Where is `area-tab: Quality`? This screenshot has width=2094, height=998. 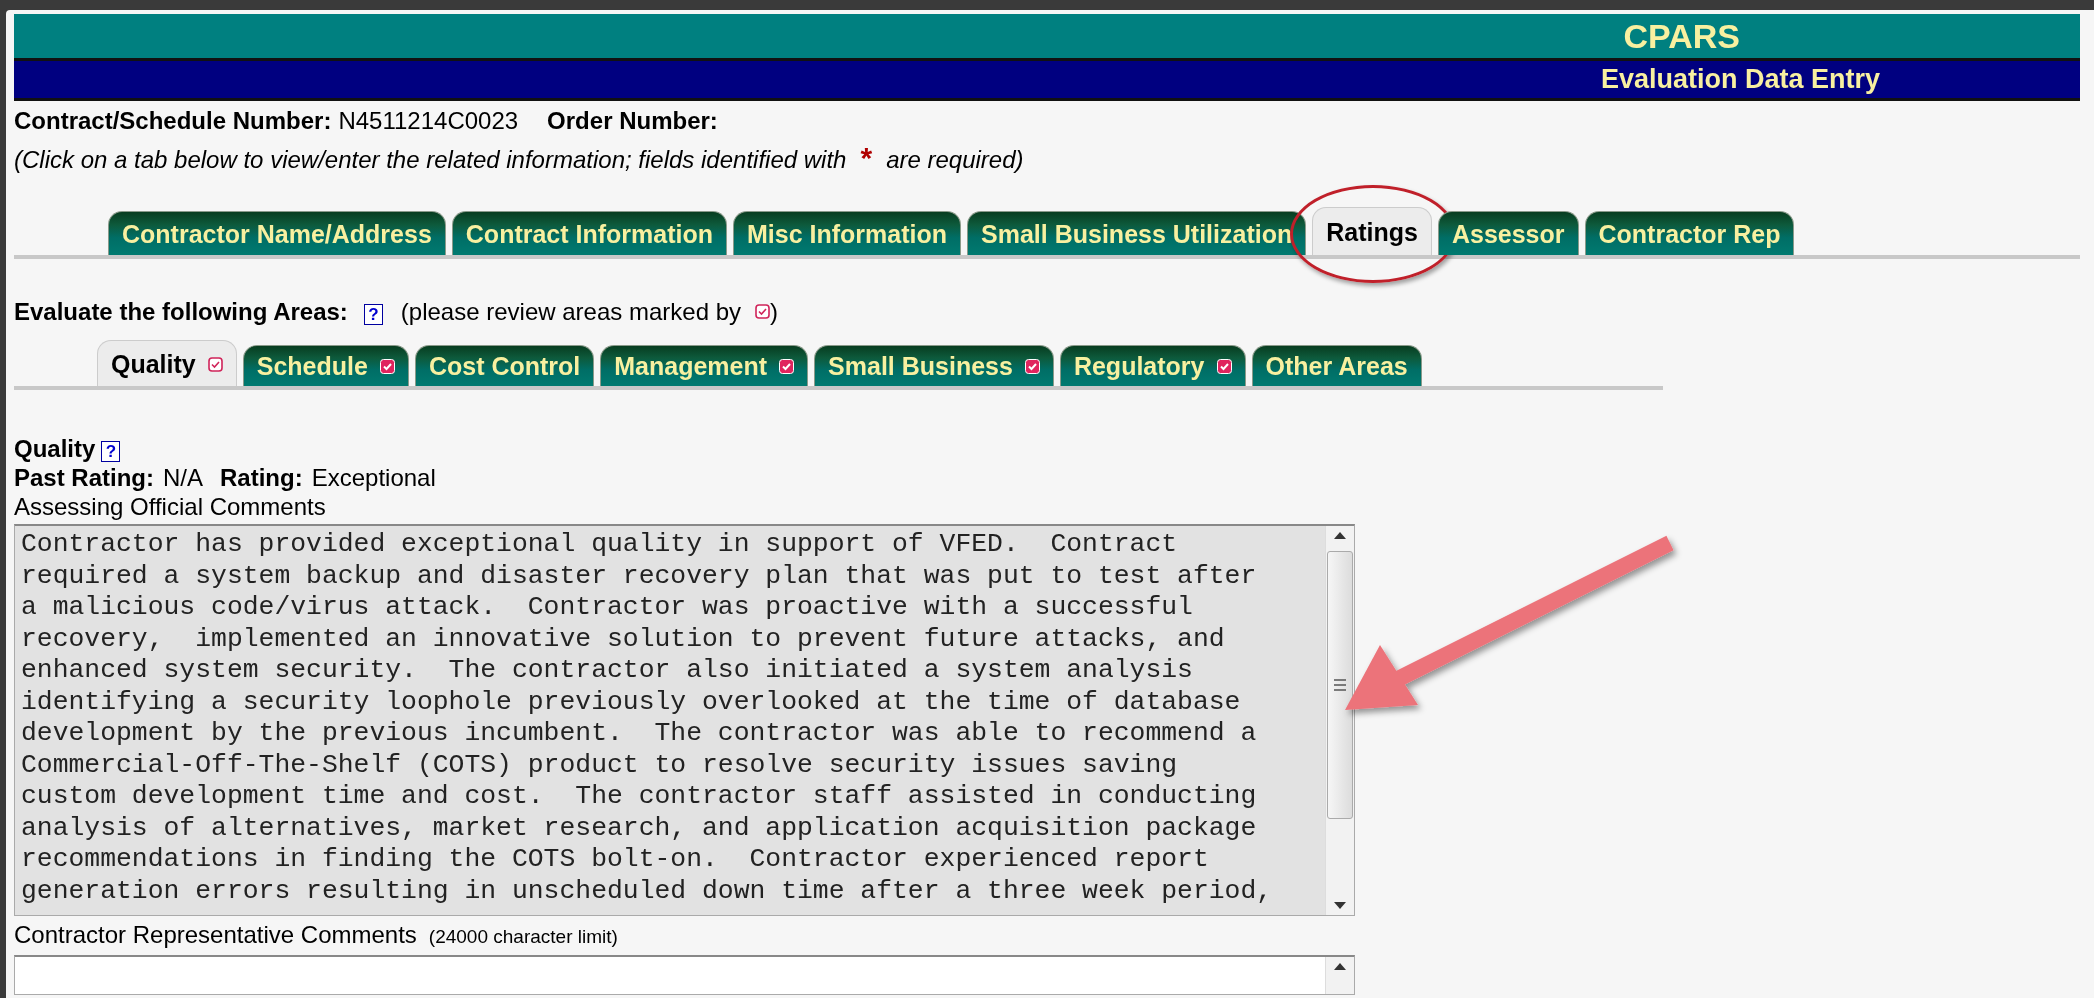 area-tab: Quality is located at coordinates (167, 363).